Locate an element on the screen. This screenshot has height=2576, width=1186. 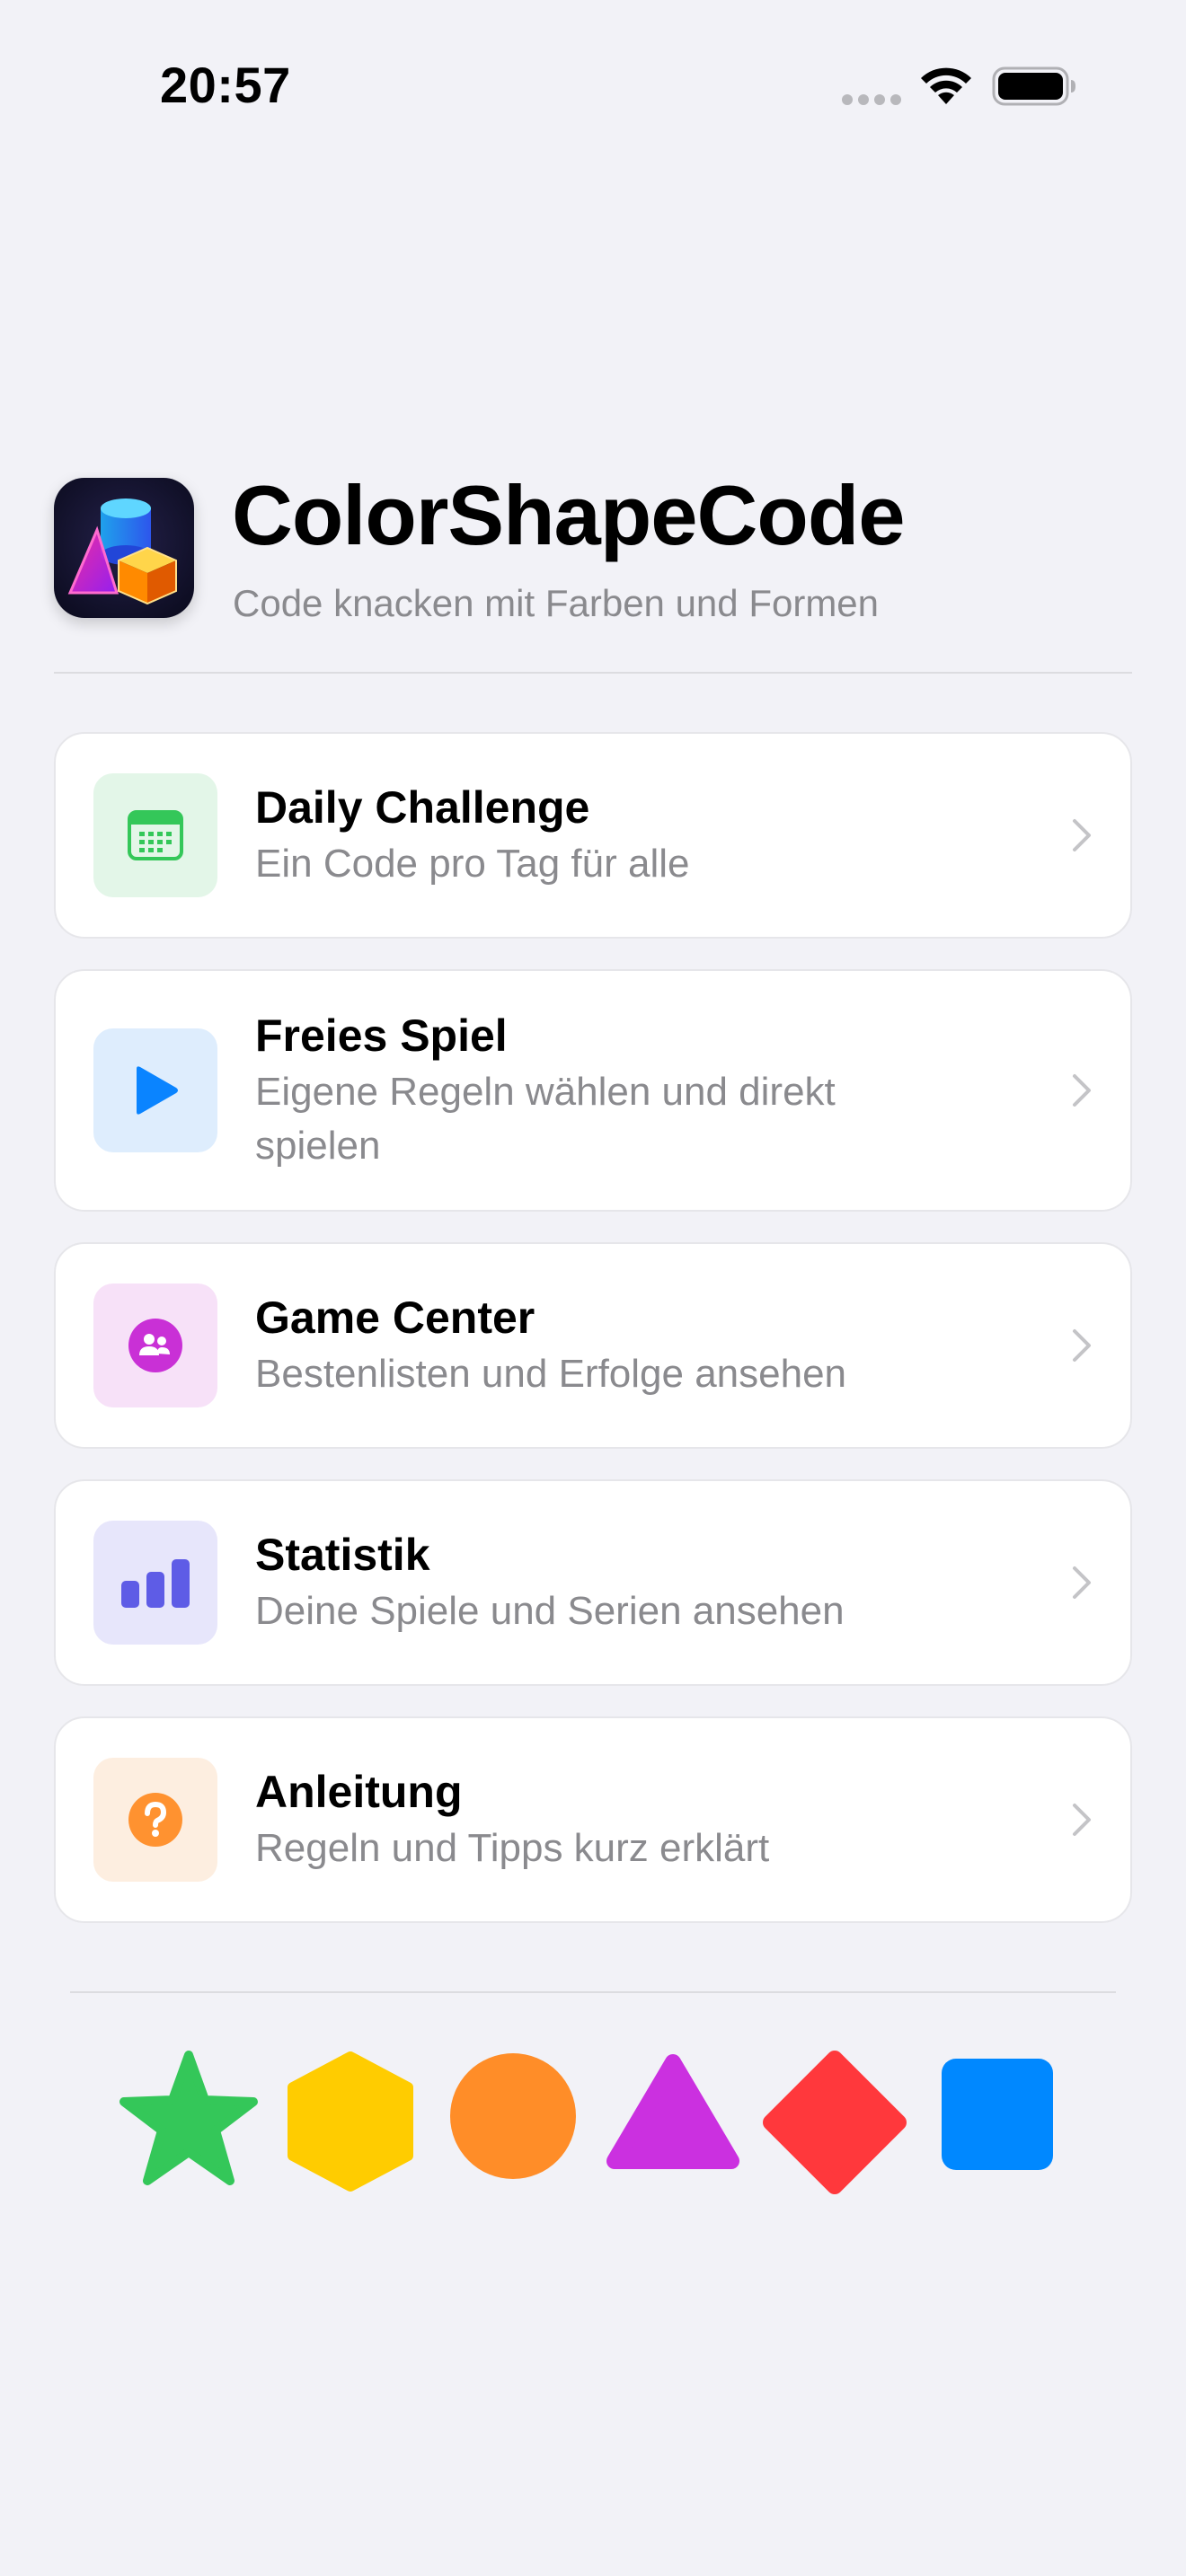
play-icon is located at coordinates (157, 1090).